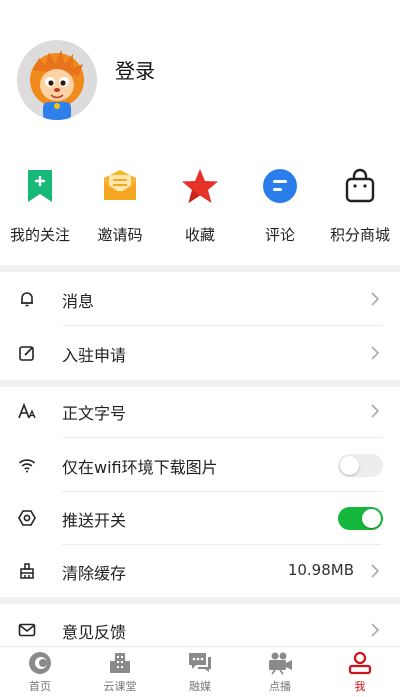  I want to click on tab-label: 点播, so click(280, 686).